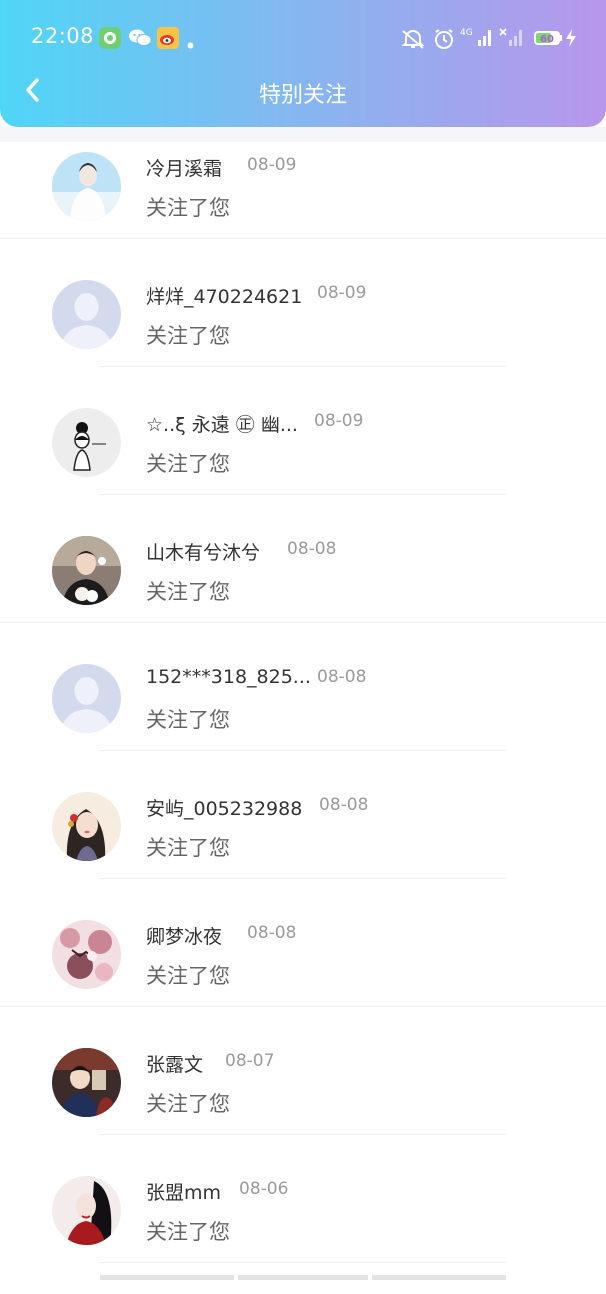 The width and height of the screenshot is (606, 1294). What do you see at coordinates (203, 553) in the screenshot?
I see `user-name: 山木有兮沐兮` at bounding box center [203, 553].